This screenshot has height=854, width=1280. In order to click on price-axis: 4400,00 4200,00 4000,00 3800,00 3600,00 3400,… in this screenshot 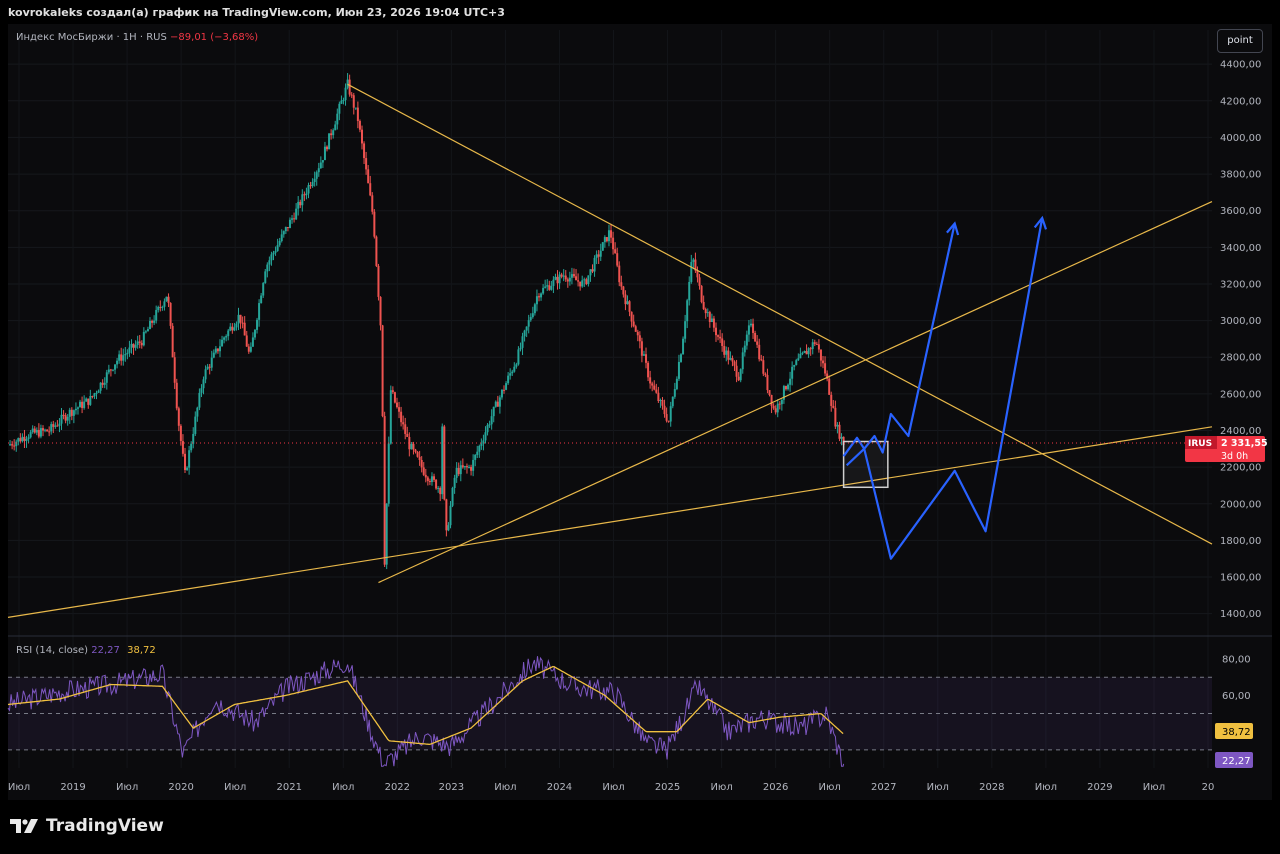, I will do `click(1240, 340)`.